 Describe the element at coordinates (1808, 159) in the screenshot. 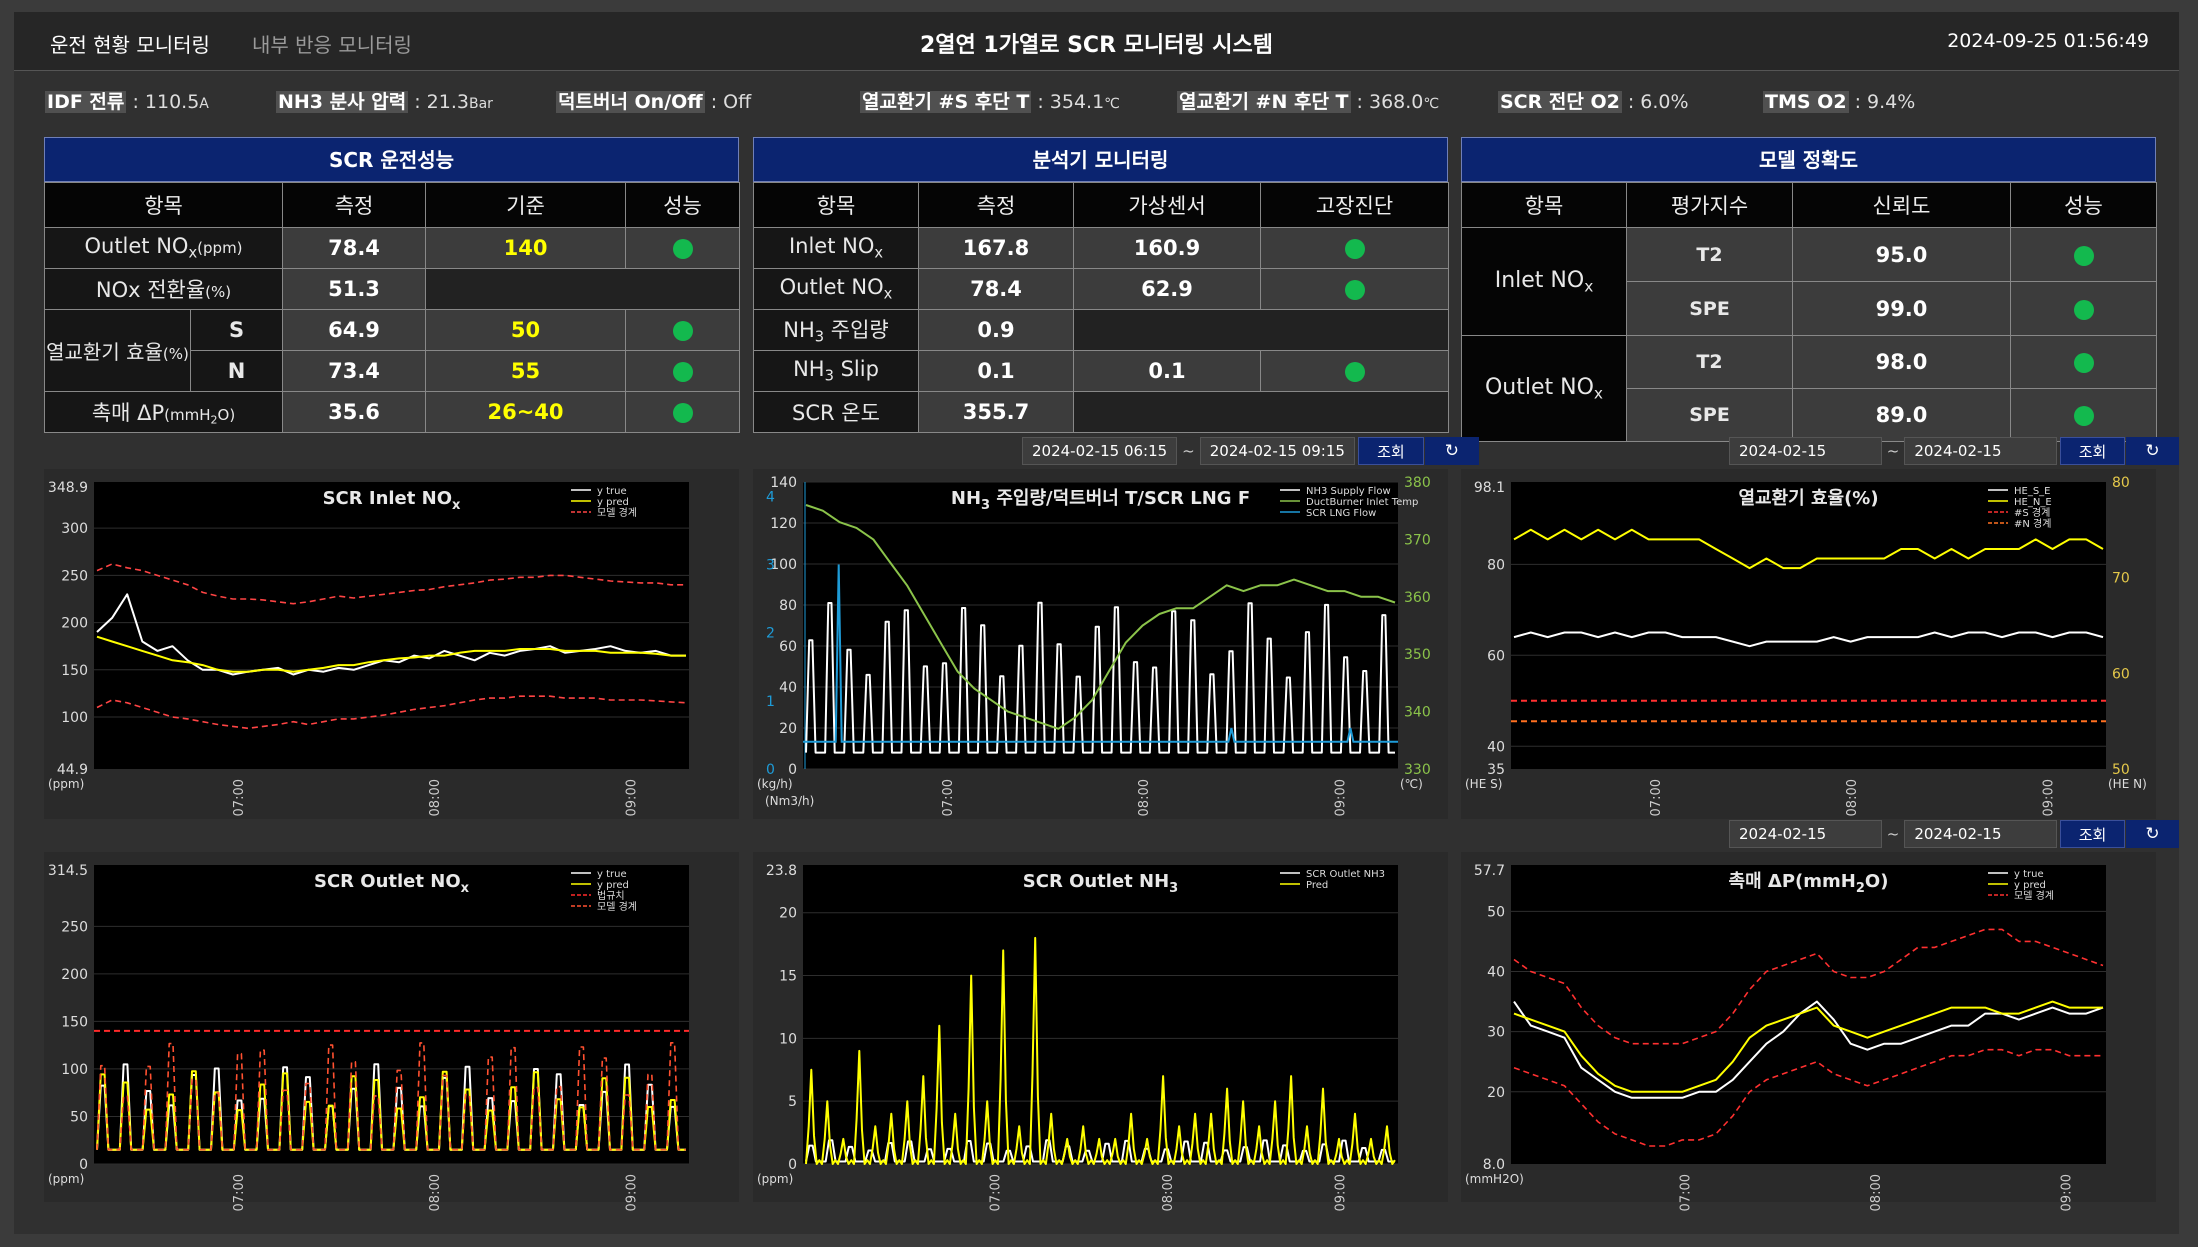

I see `panel-title: 모델 정확도` at that location.